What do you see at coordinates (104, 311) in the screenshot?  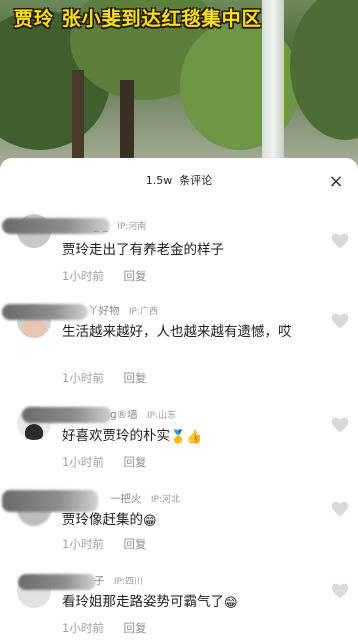 I see `username-visible: 丫好物` at bounding box center [104, 311].